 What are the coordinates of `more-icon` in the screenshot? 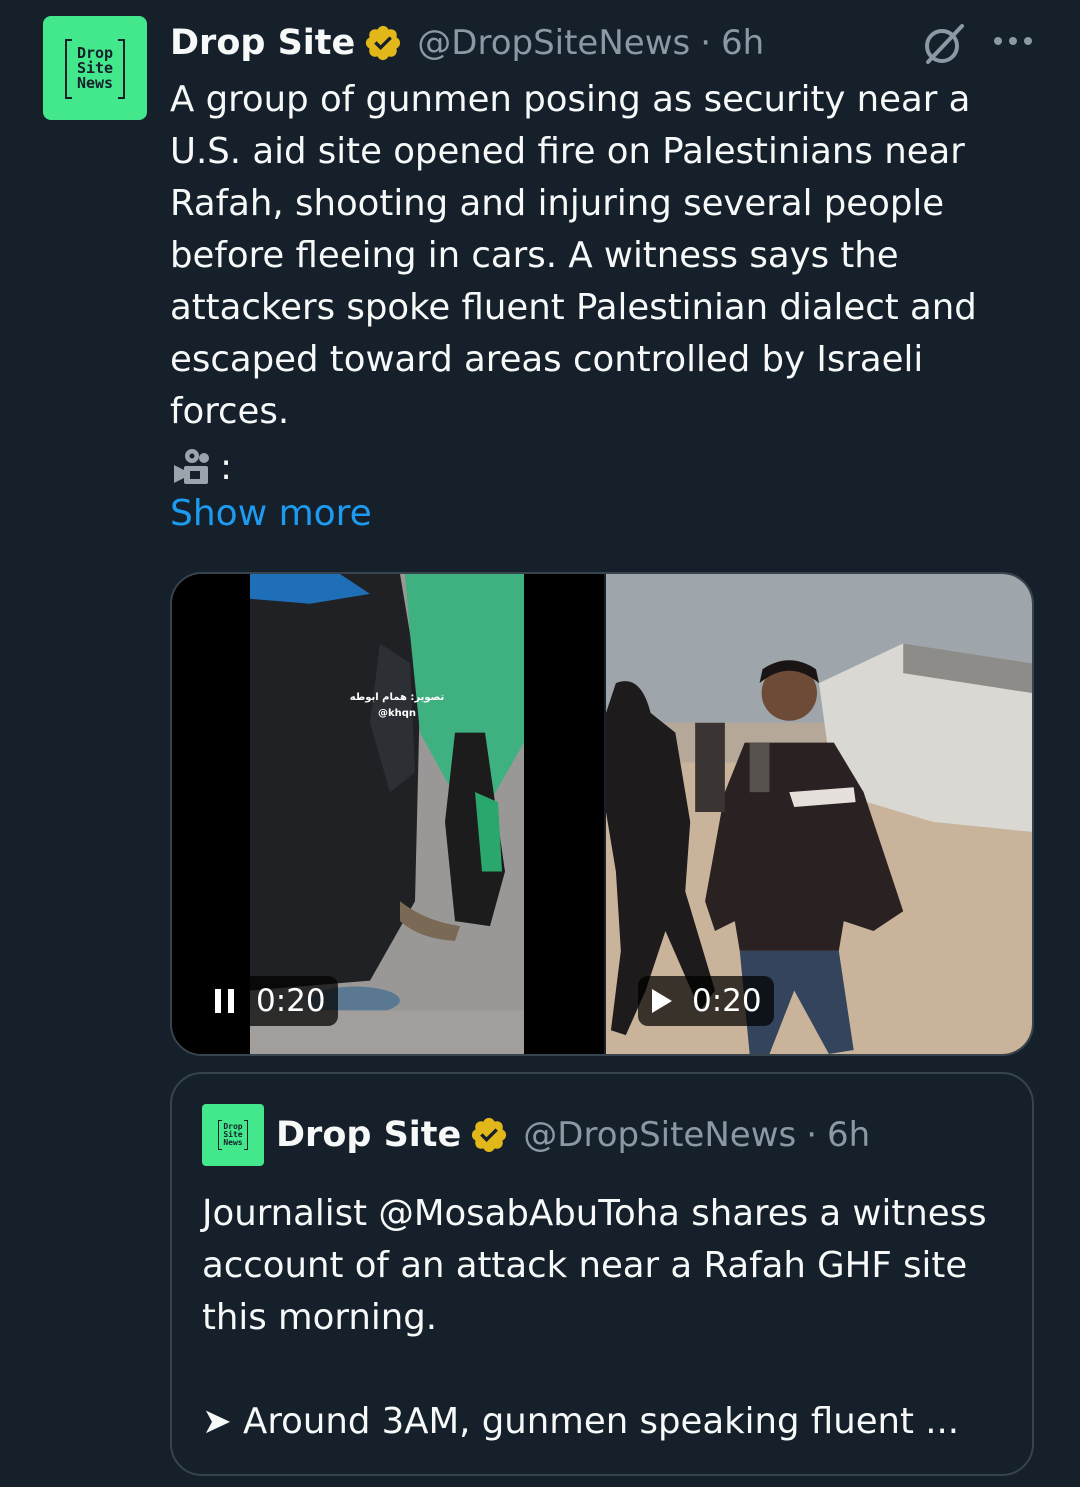 It's located at (1013, 41).